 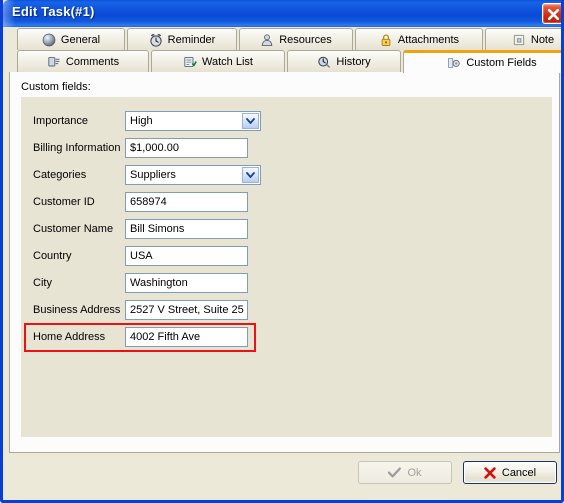 I want to click on tab-custom-fields: Custom Fields, so click(x=482, y=61).